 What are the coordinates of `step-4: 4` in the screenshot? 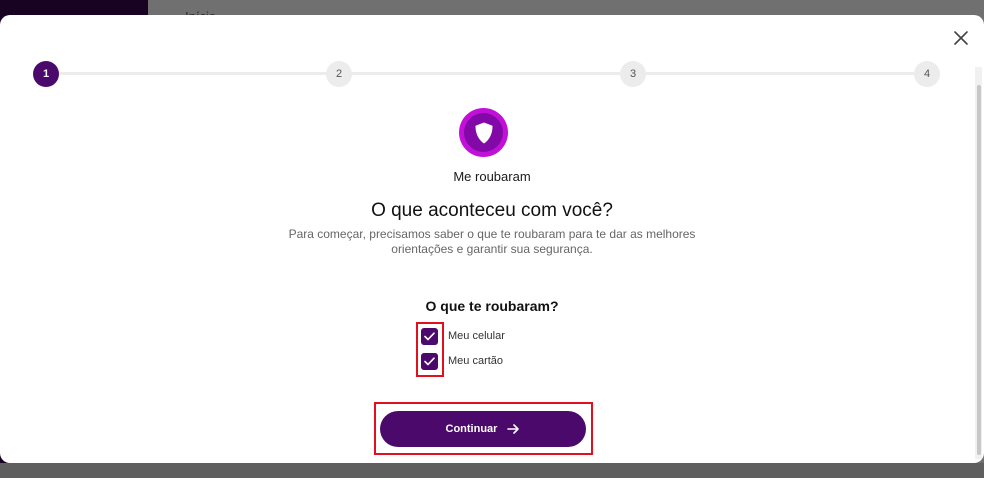 It's located at (927, 74).